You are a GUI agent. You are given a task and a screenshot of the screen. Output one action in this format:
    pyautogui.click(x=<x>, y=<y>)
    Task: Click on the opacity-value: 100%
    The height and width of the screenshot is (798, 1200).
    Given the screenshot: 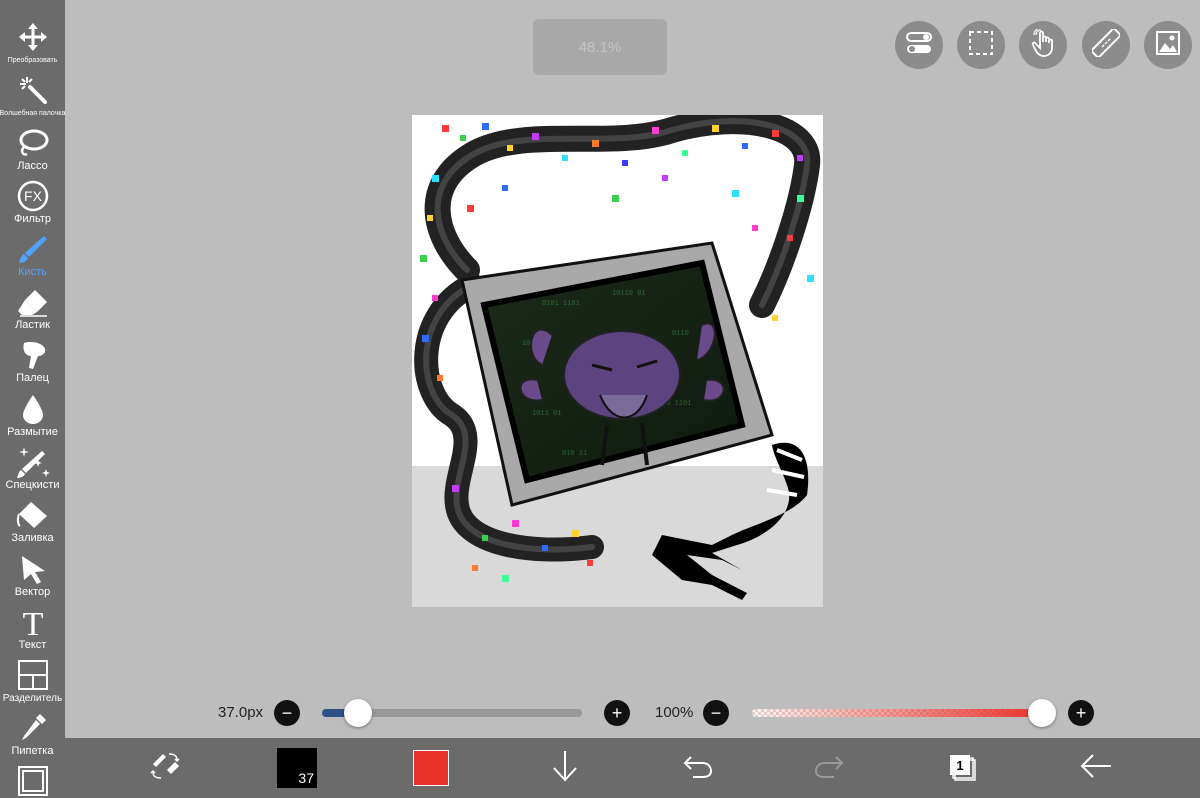 What is the action you would take?
    pyautogui.click(x=674, y=712)
    